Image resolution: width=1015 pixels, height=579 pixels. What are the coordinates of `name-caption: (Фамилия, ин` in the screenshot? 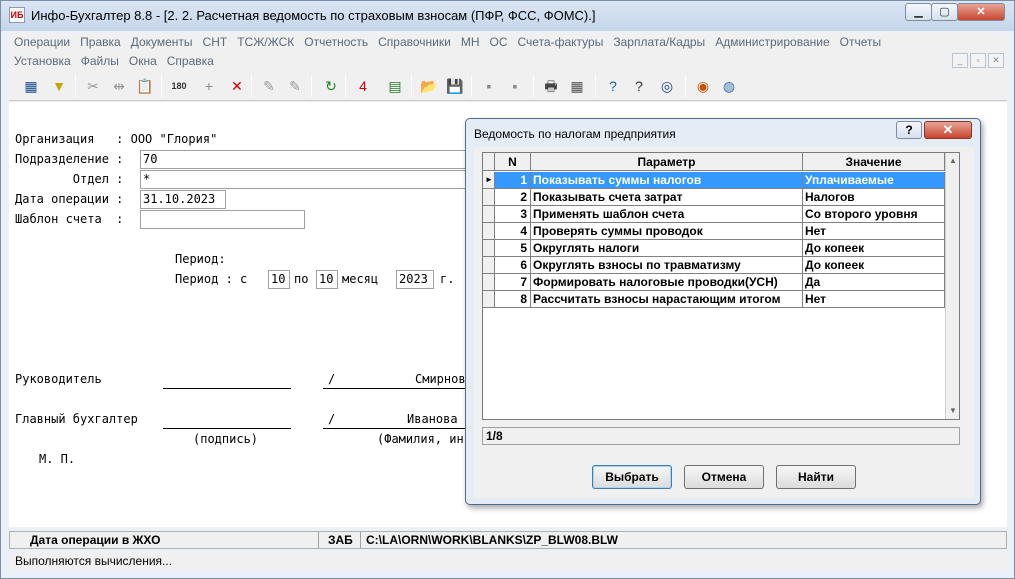 It's located at (420, 439).